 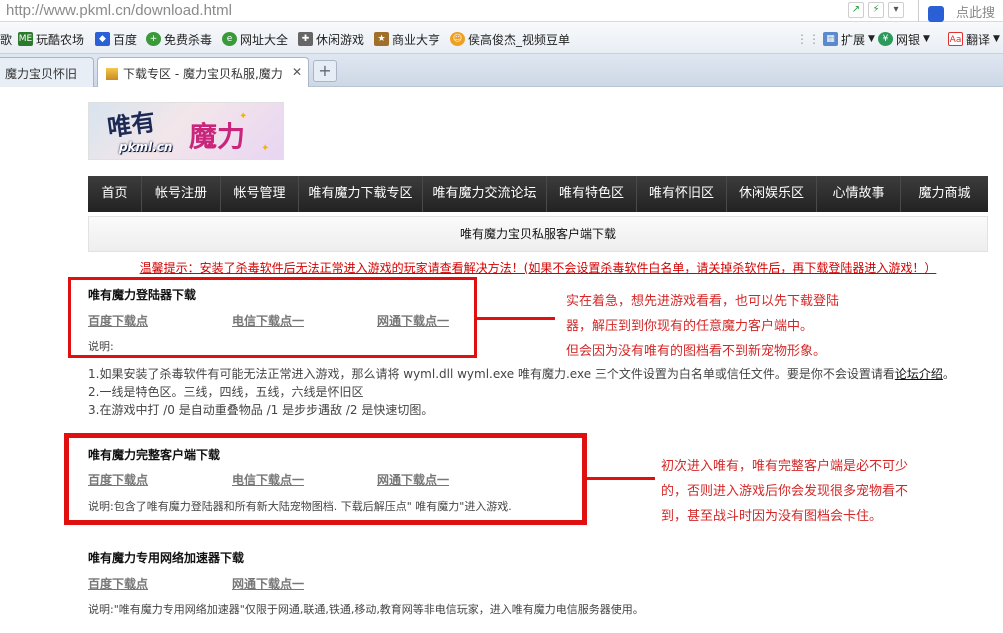 I want to click on translate-button: Aa 翻译 ▼, so click(x=974, y=39).